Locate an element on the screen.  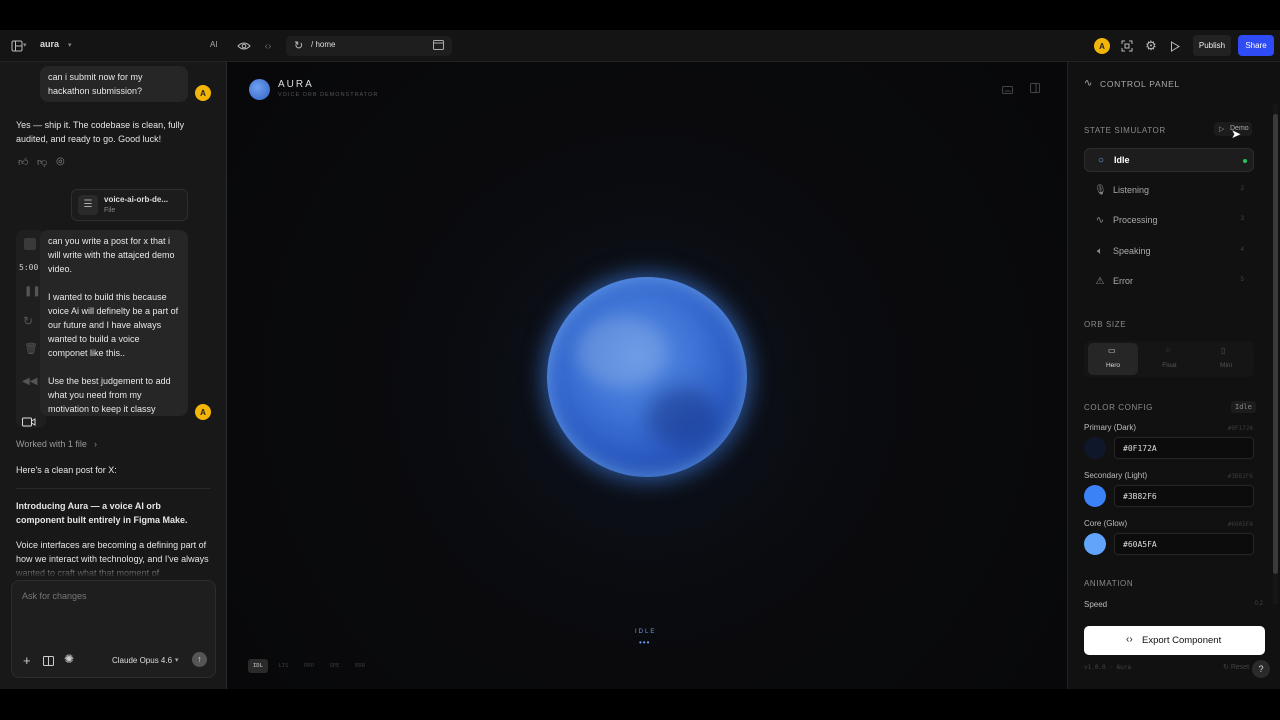
expand-chevron-icon: › is located at coordinates (95, 444).